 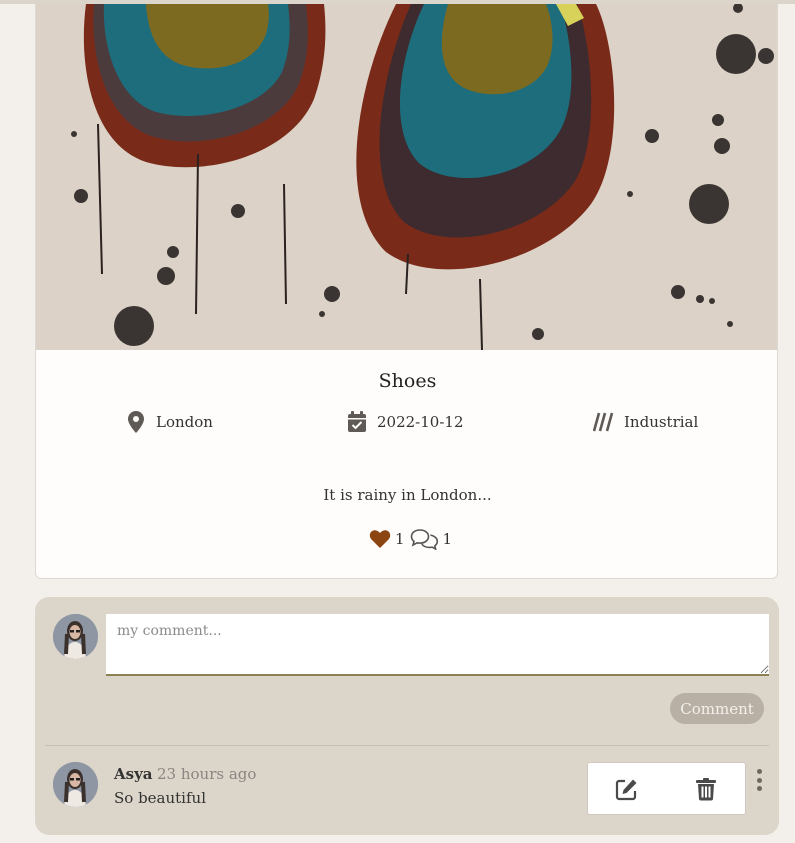 I want to click on comments-icon, so click(x=424, y=539).